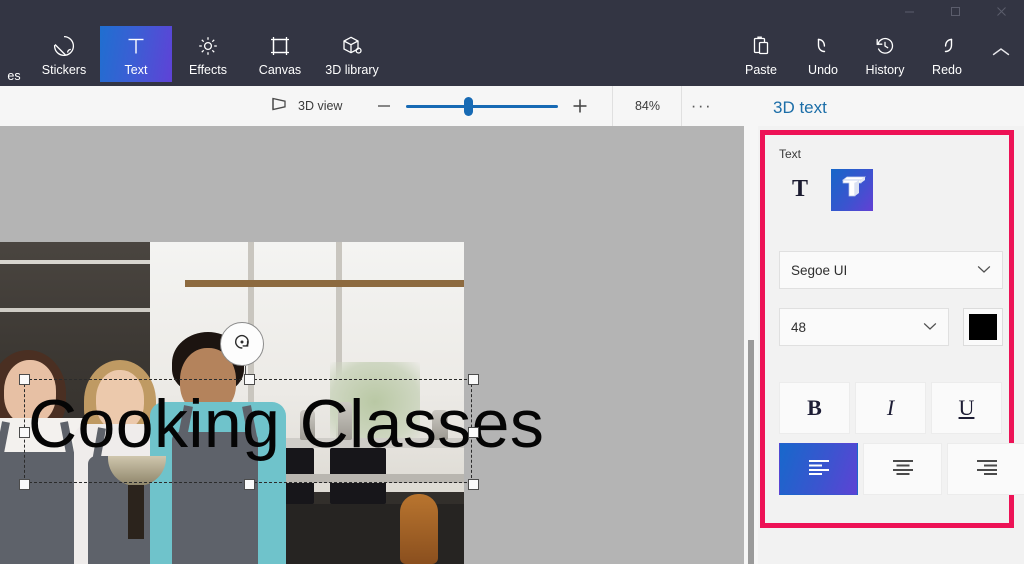  Describe the element at coordinates (419, 529) in the screenshot. I see `image-pepper-mill` at that location.